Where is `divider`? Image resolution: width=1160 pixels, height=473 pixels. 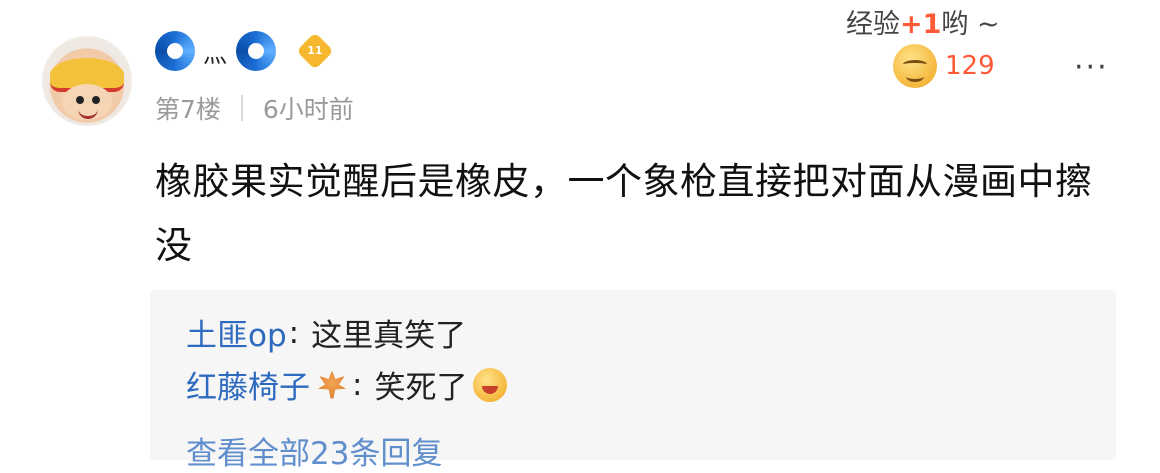
divider is located at coordinates (241, 108).